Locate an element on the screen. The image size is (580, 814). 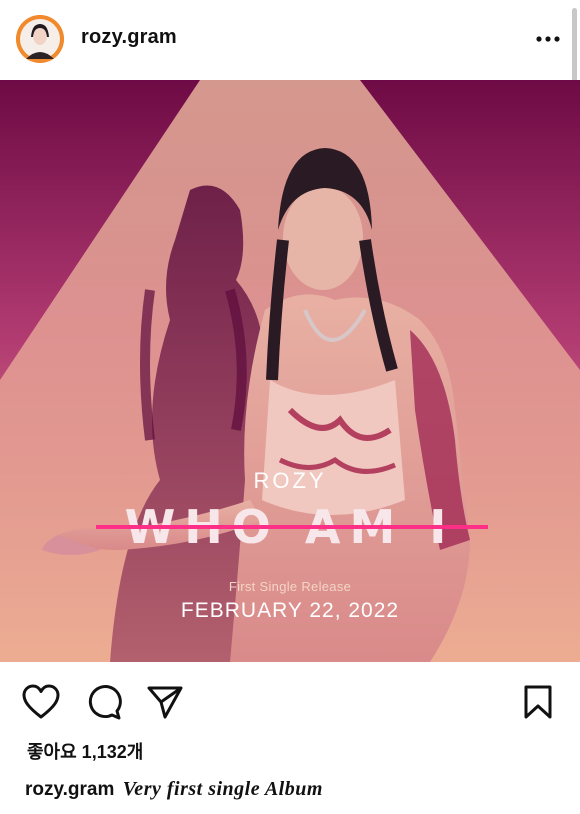
image-artist-text: ROZY is located at coordinates (290, 480).